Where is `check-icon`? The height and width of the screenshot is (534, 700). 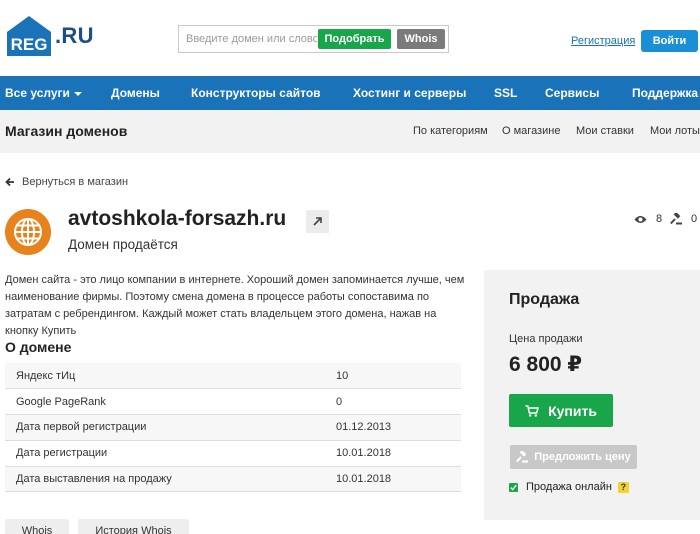 check-icon is located at coordinates (513, 487).